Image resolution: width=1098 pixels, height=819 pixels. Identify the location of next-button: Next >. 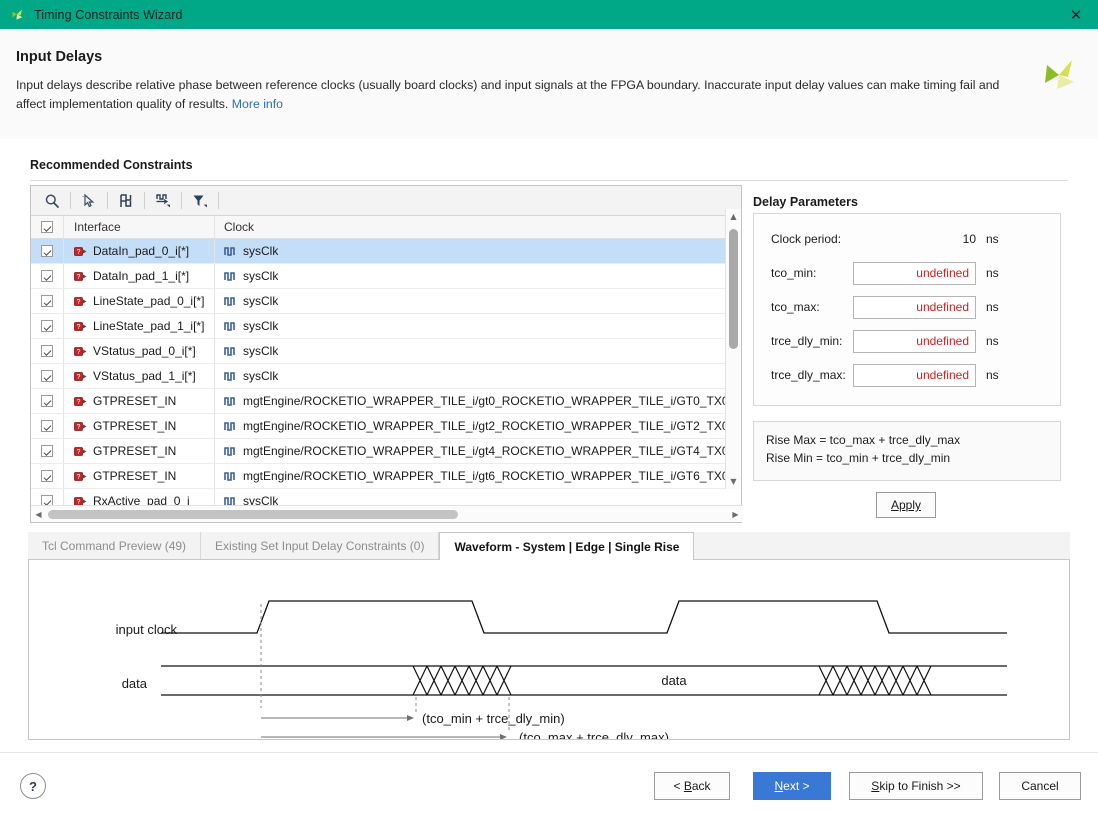
(792, 786).